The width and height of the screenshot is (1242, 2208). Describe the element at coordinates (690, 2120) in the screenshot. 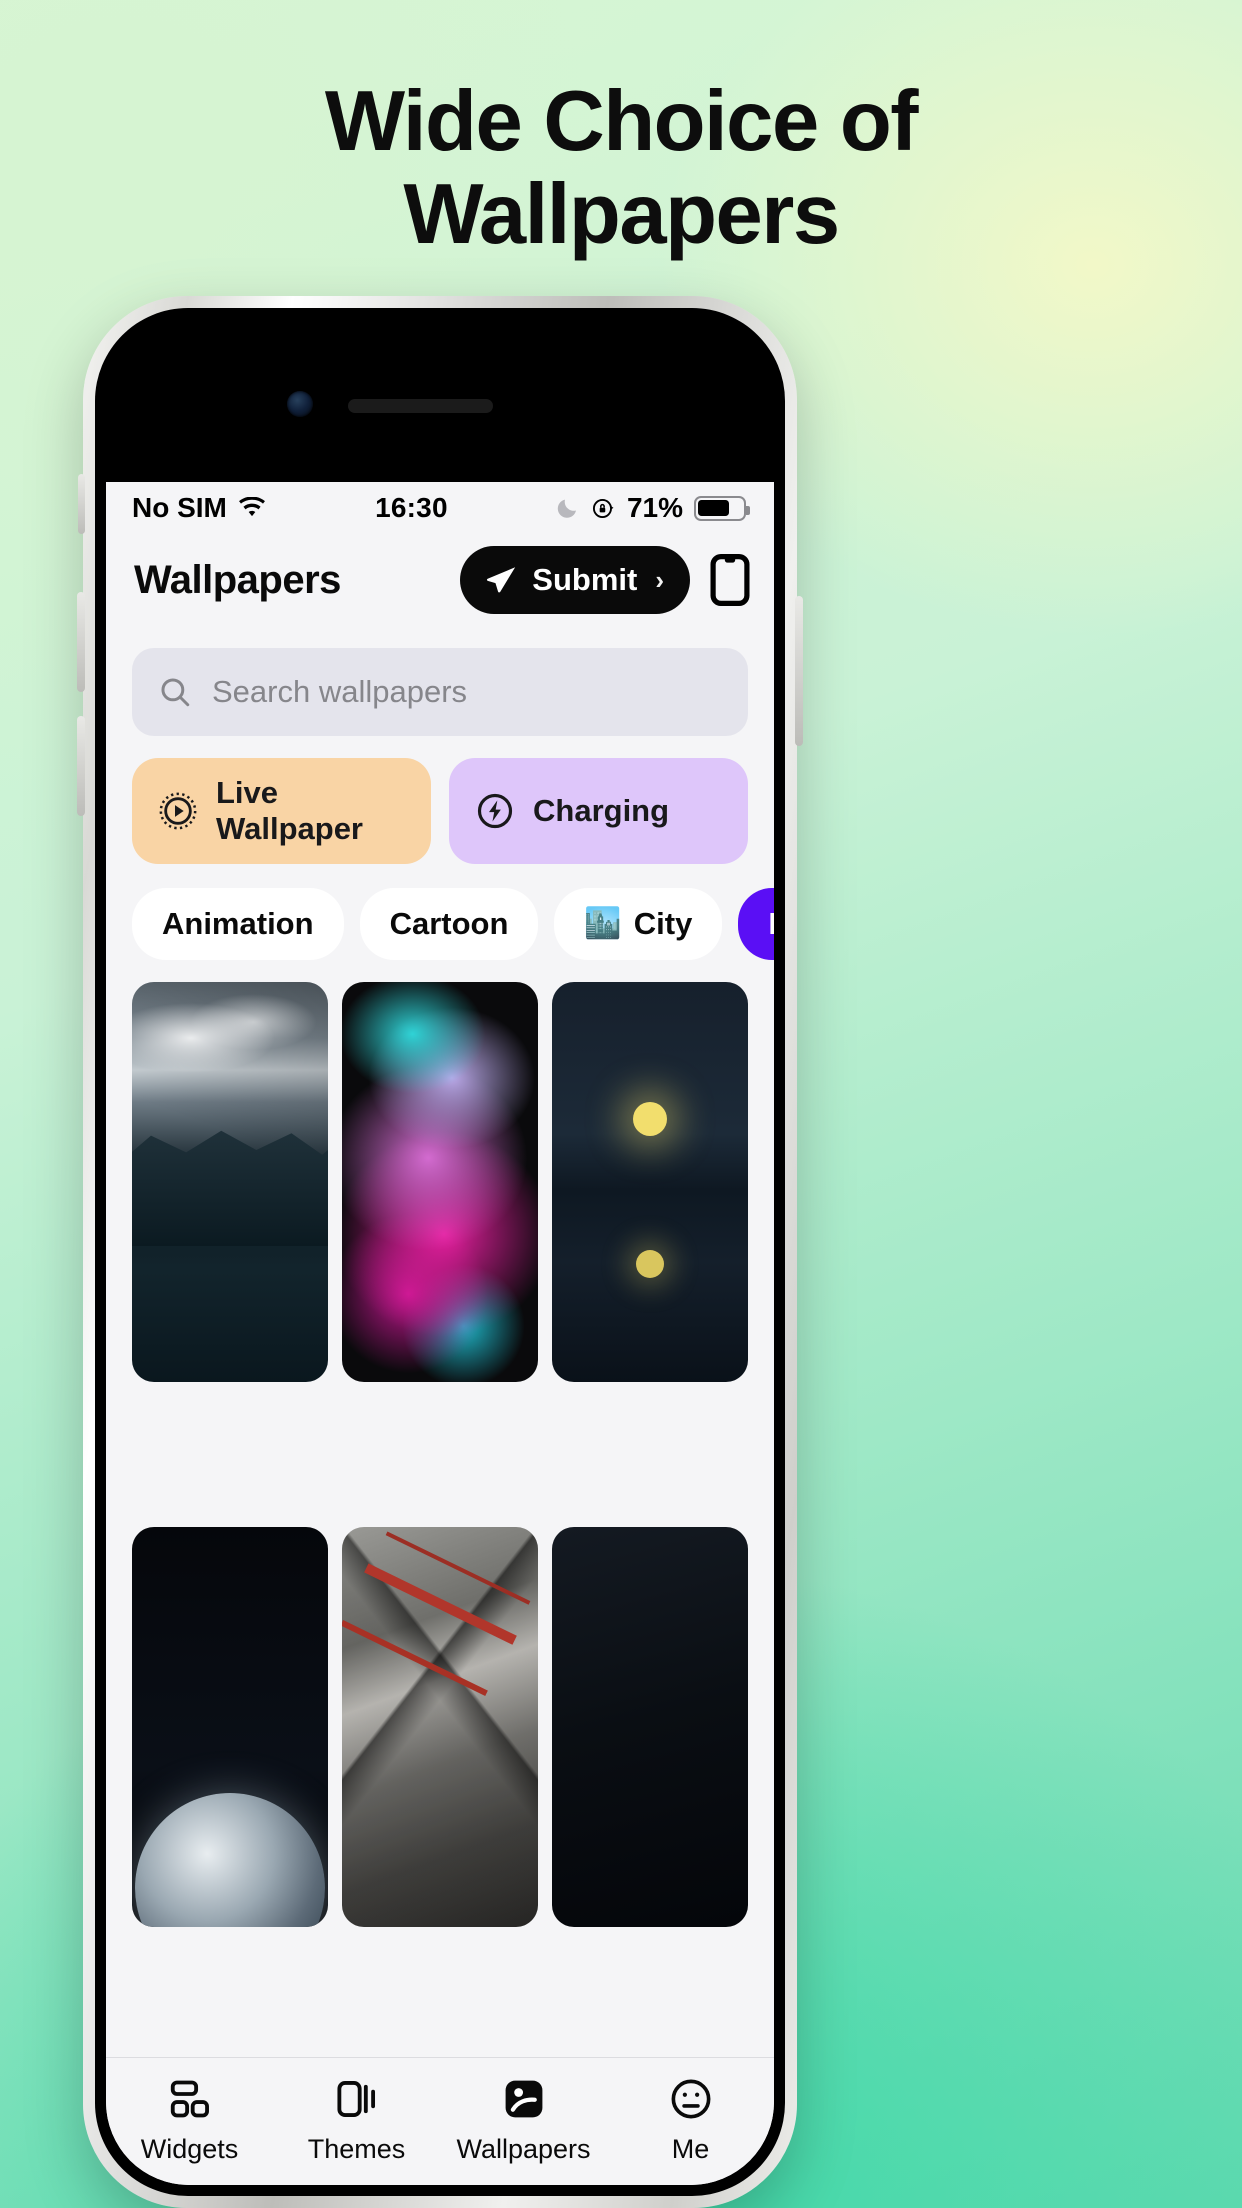

I see `tab-me: Me` at that location.